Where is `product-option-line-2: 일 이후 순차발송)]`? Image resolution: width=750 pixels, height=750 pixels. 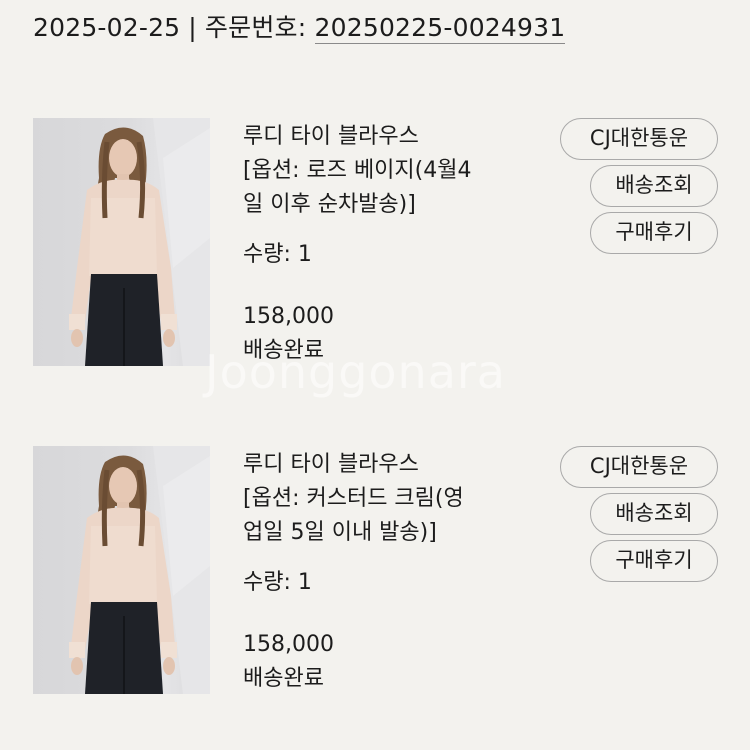 product-option-line-2: 일 이후 순차발송)] is located at coordinates (329, 204).